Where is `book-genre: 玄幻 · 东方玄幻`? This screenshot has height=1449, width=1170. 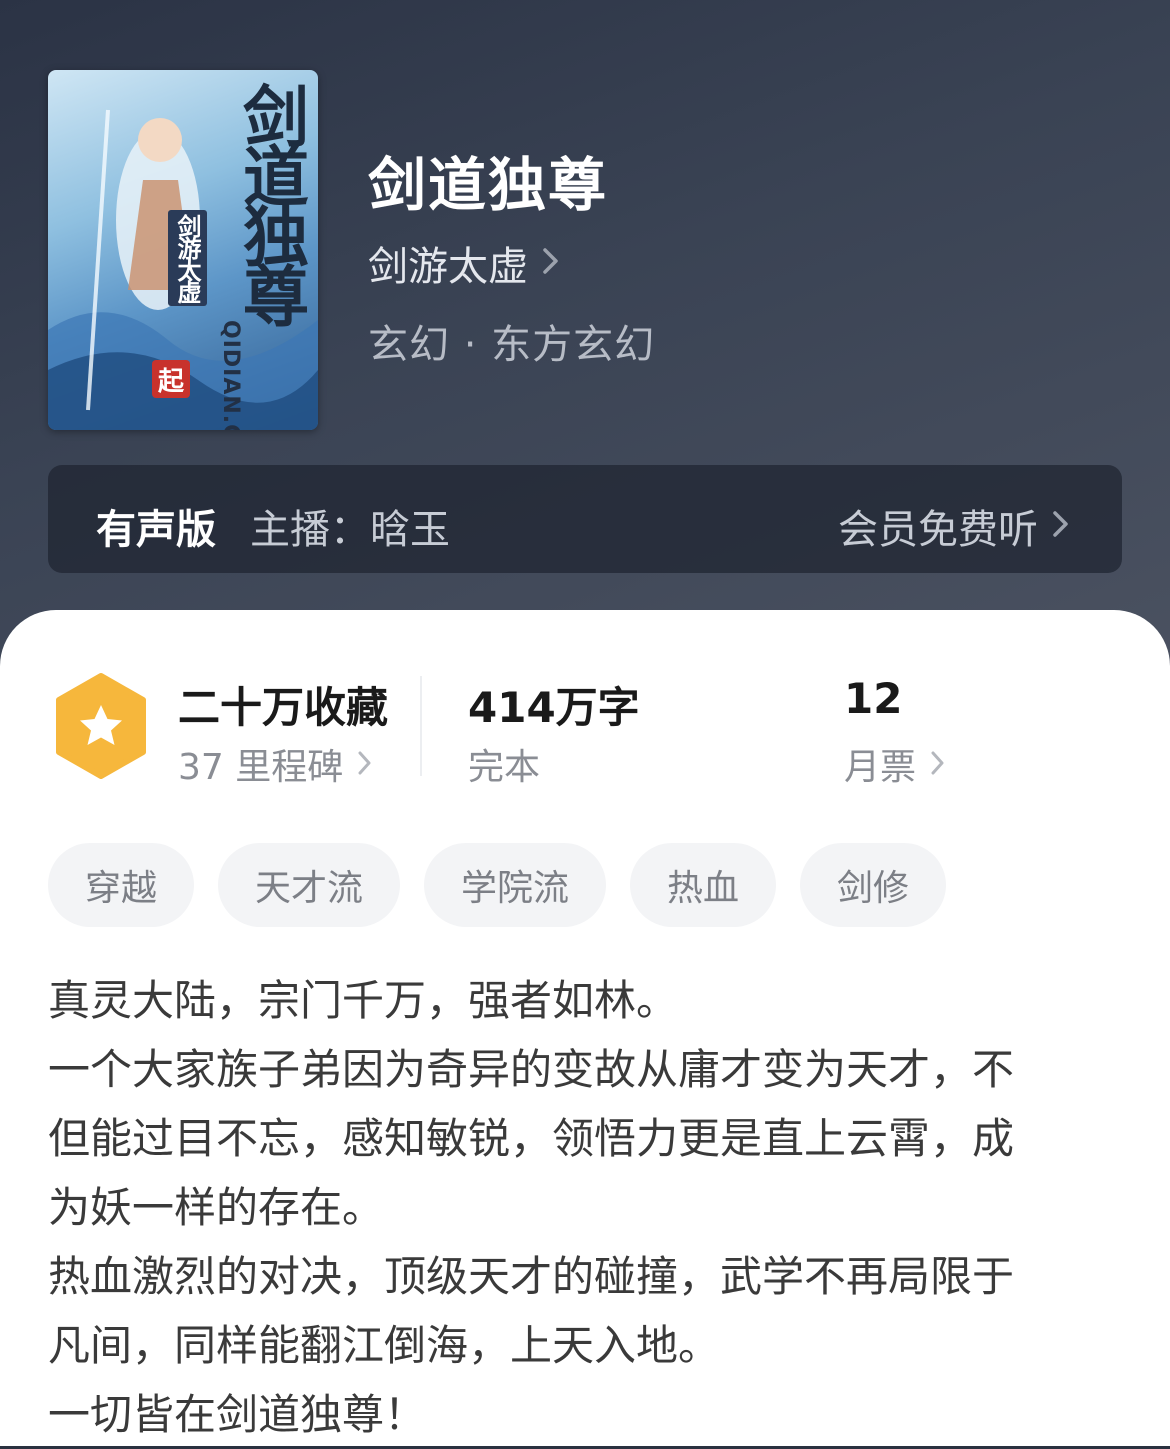 book-genre: 玄幻 · 东方玄幻 is located at coordinates (512, 345).